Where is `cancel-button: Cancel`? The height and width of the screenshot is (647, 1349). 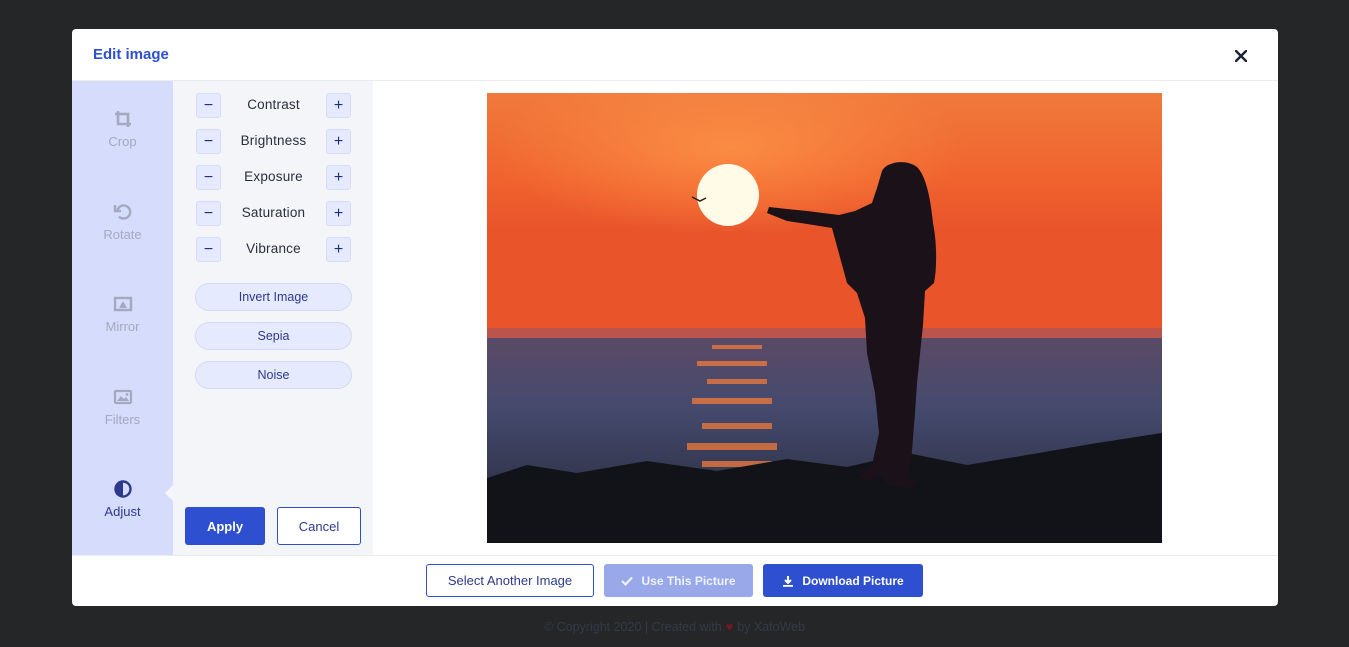
cancel-button: Cancel is located at coordinates (319, 526).